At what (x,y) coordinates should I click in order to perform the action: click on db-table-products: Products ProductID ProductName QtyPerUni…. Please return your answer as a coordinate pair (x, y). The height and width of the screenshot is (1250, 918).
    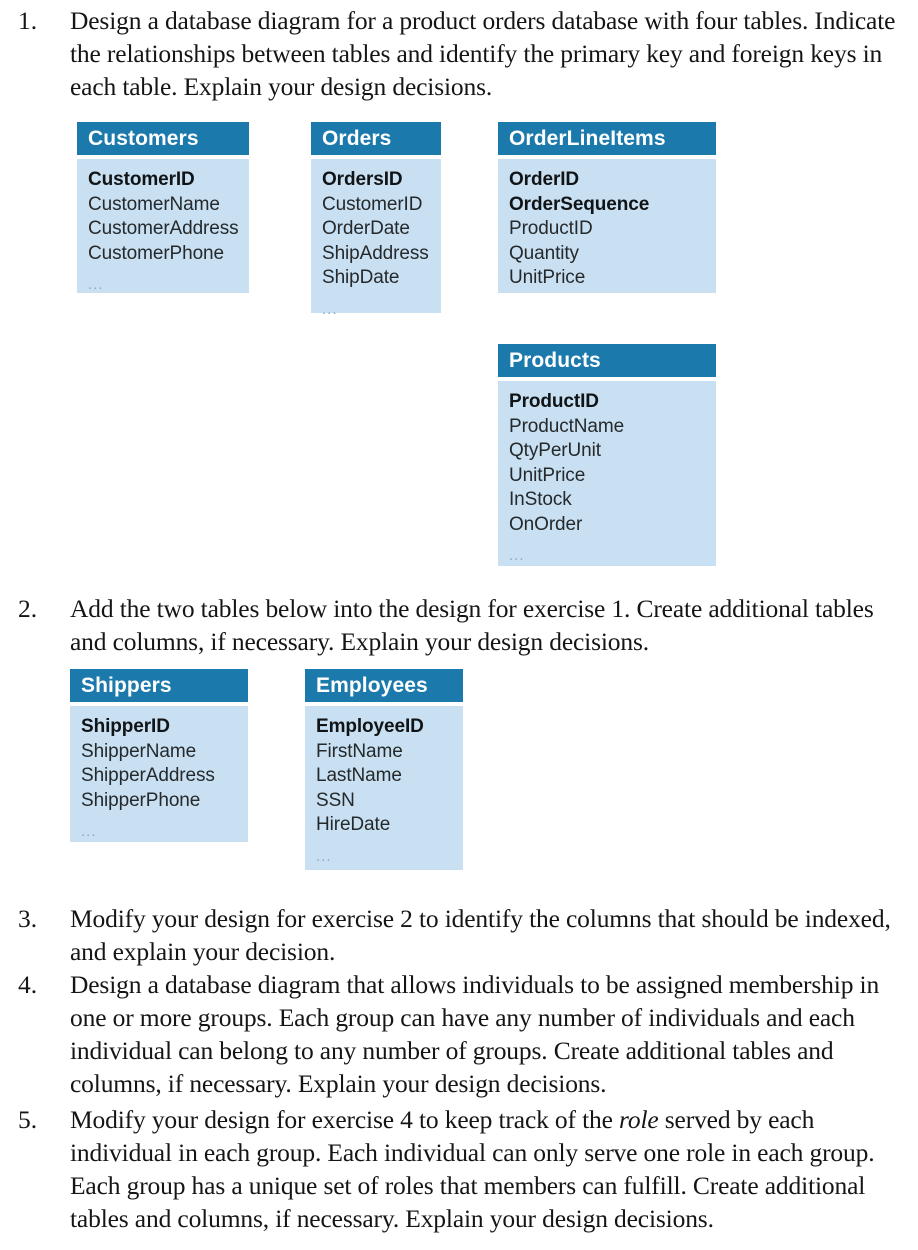
    Looking at the image, I should click on (607, 455).